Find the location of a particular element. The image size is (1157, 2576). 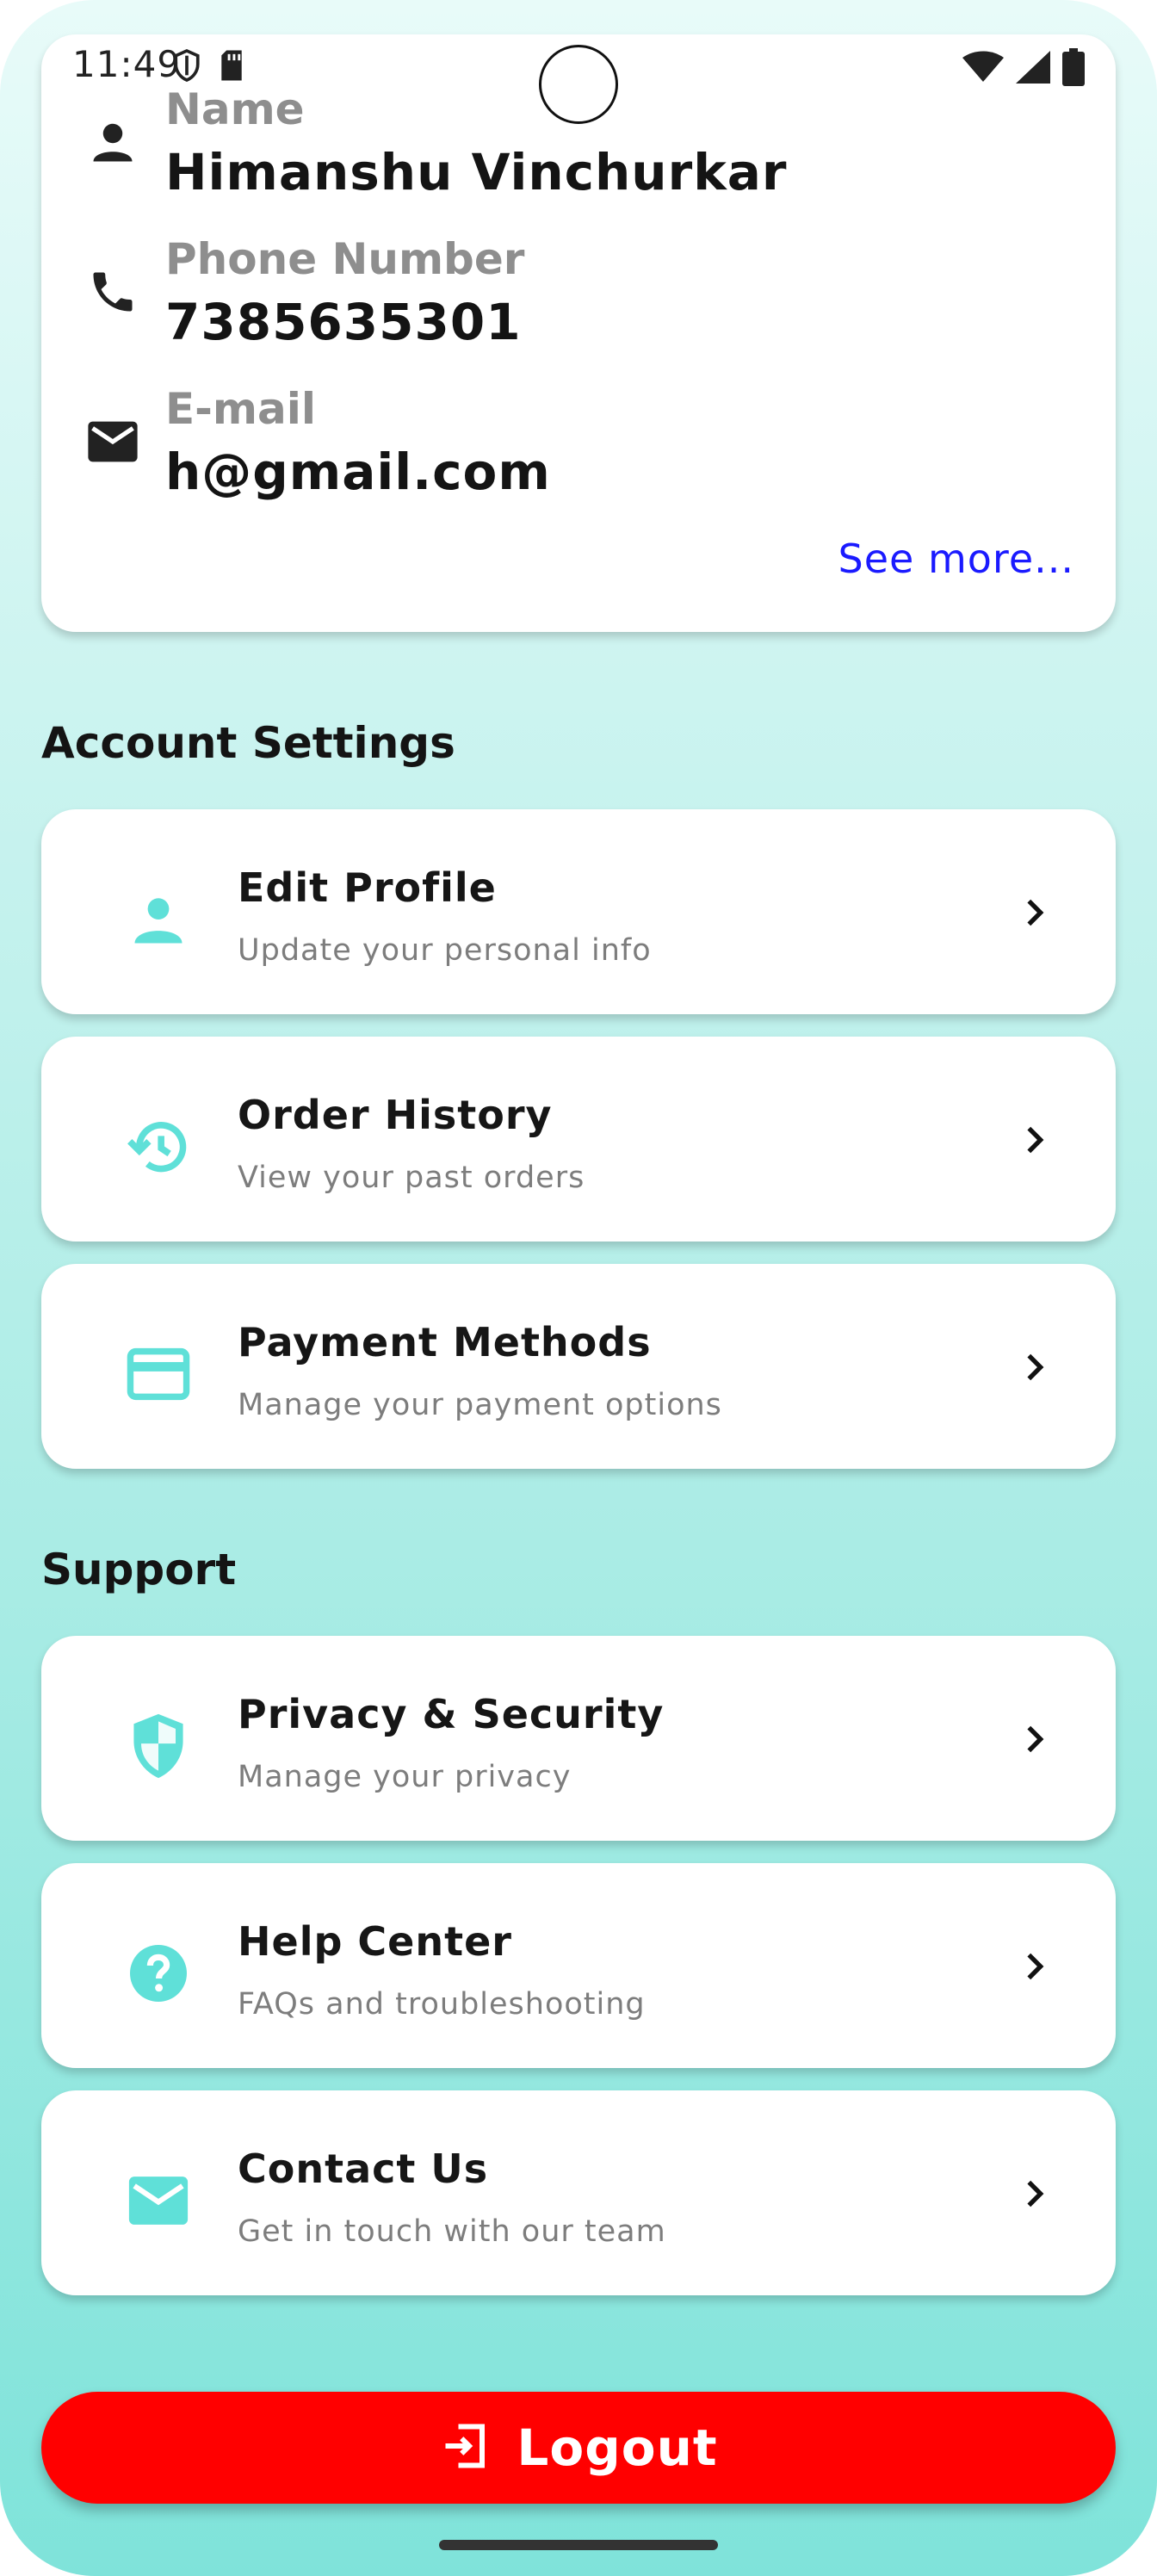

name-value: Himanshu Vinchurkar is located at coordinates (477, 172).